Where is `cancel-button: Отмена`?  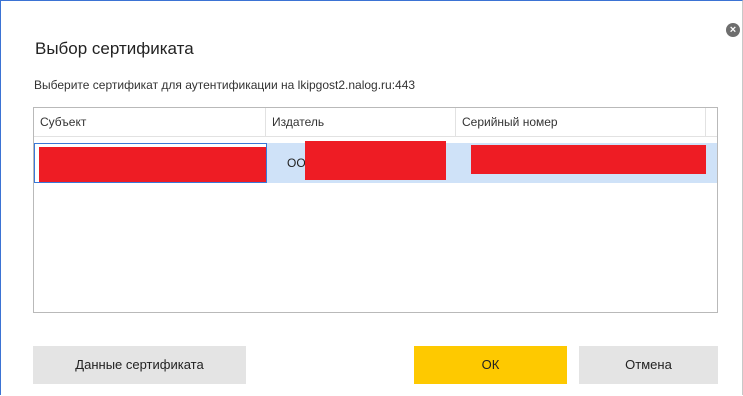
cancel-button: Отмена is located at coordinates (648, 365).